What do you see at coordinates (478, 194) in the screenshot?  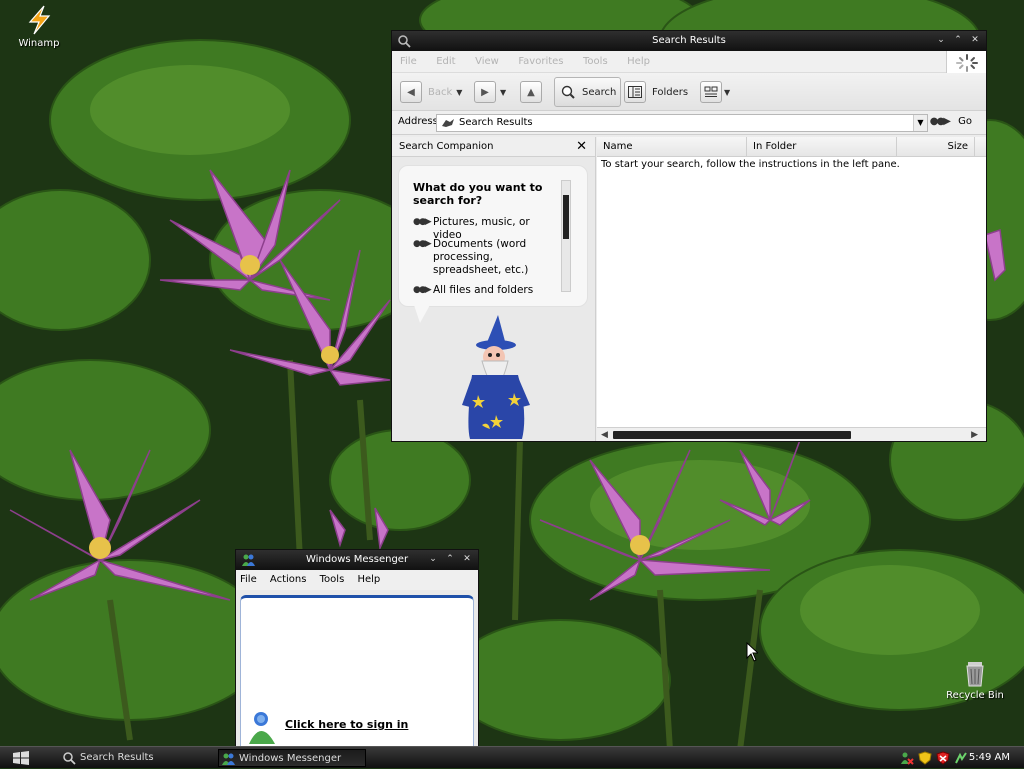 I see `search-question: What do you want to search for?` at bounding box center [478, 194].